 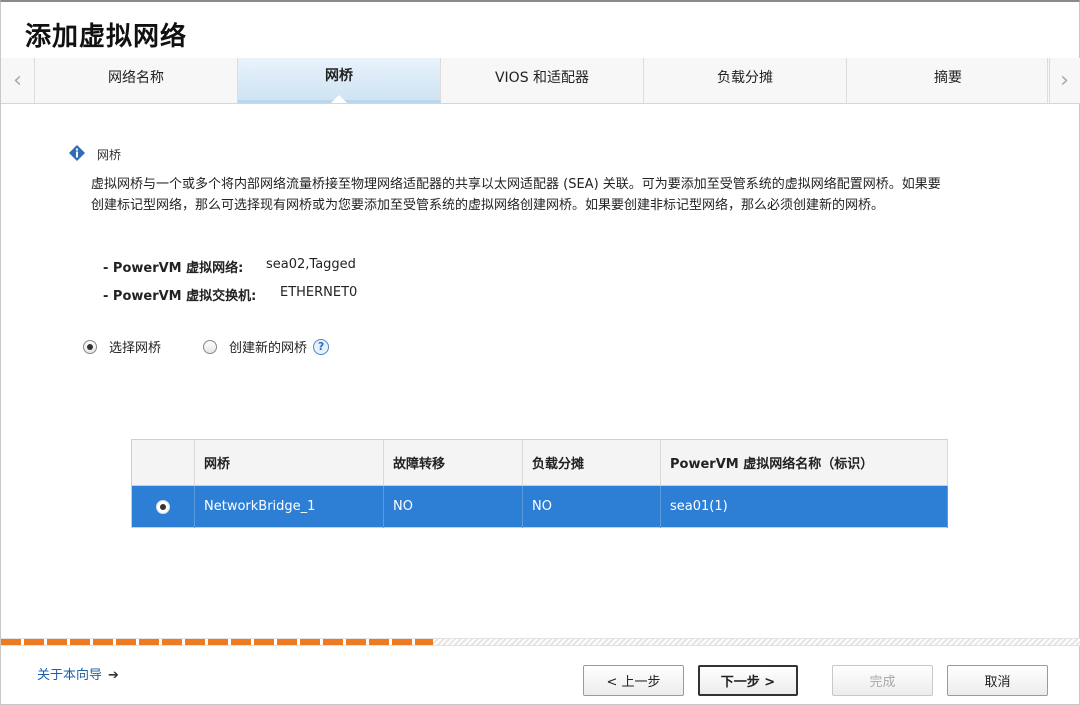 I want to click on column-header-network-name: PowerVM 虚拟网络名称（标识）, so click(x=804, y=462).